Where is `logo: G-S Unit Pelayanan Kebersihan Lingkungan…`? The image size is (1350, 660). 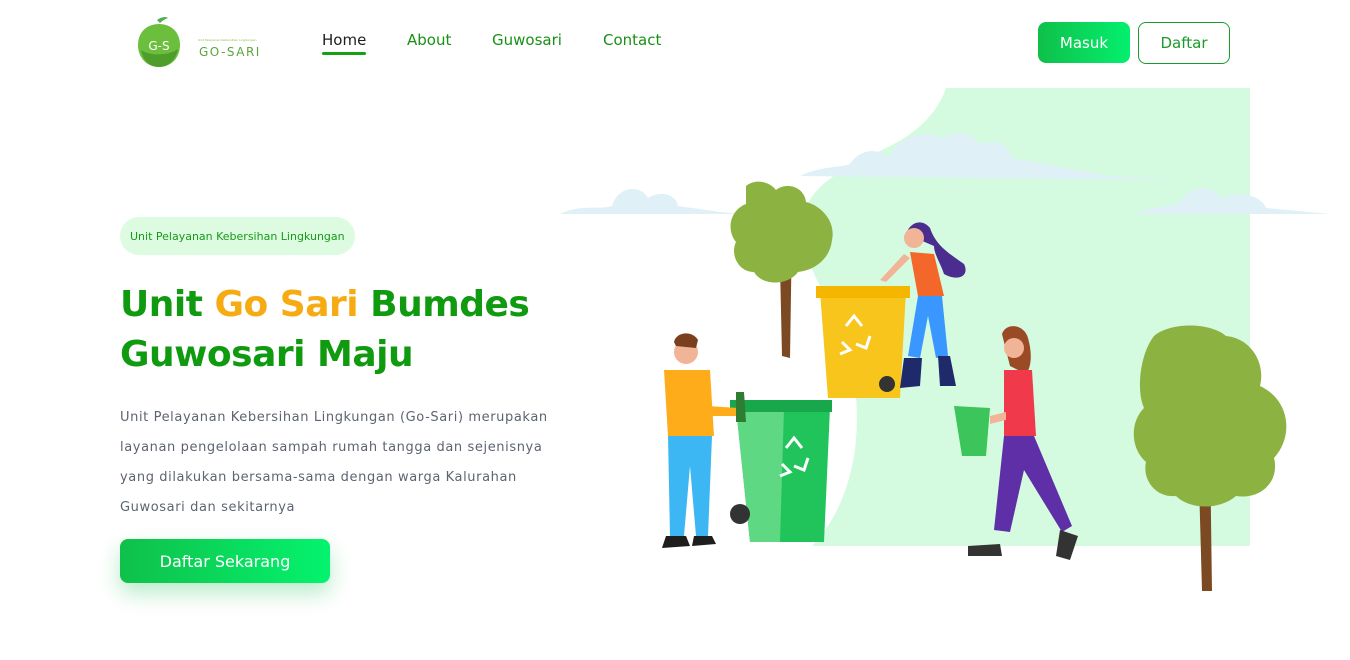
logo: G-S Unit Pelayanan Kebersihan Lingkungan… is located at coordinates (205, 43).